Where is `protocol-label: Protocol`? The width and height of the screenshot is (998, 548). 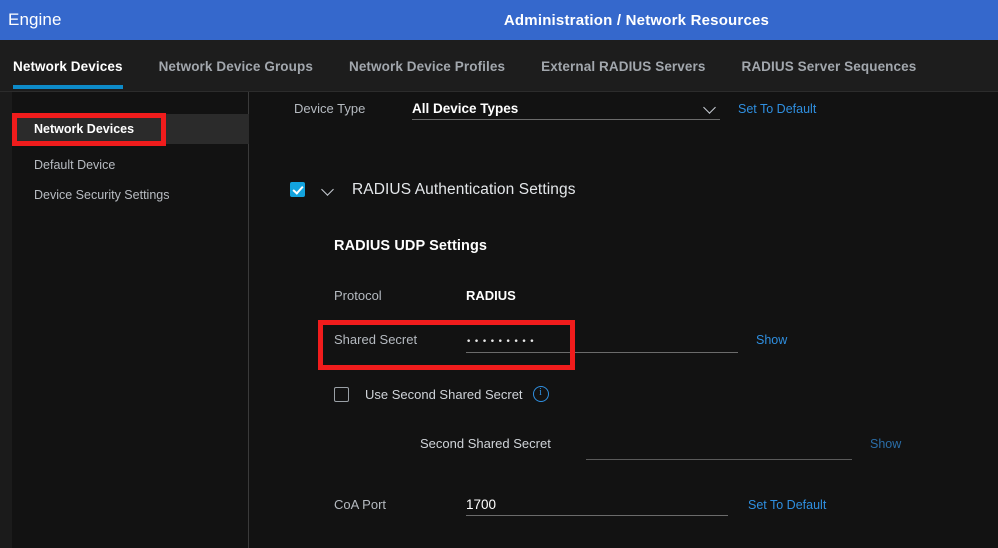 protocol-label: Protocol is located at coordinates (358, 295).